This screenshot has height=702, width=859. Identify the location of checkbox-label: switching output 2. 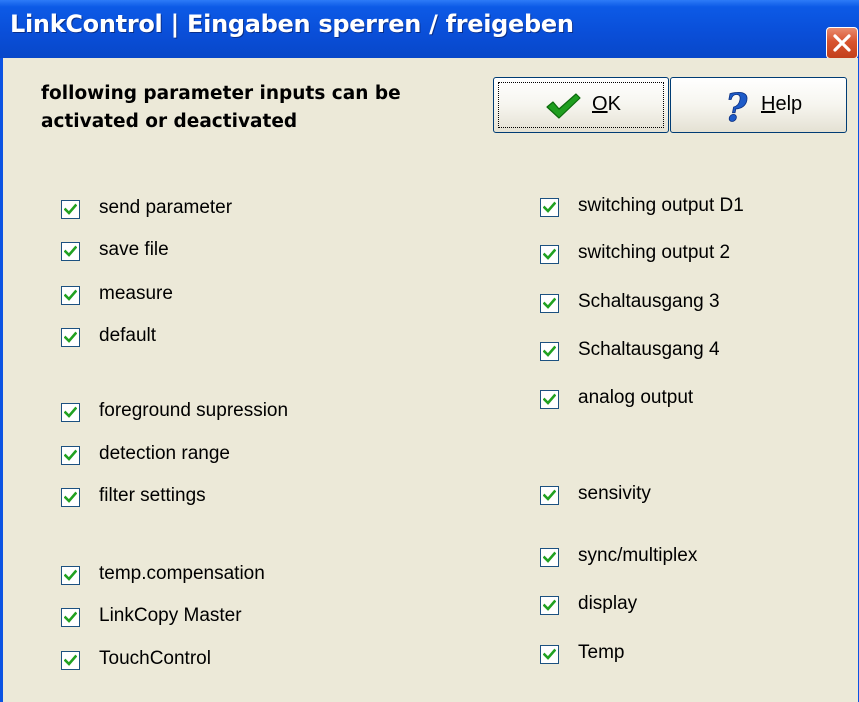
(654, 253).